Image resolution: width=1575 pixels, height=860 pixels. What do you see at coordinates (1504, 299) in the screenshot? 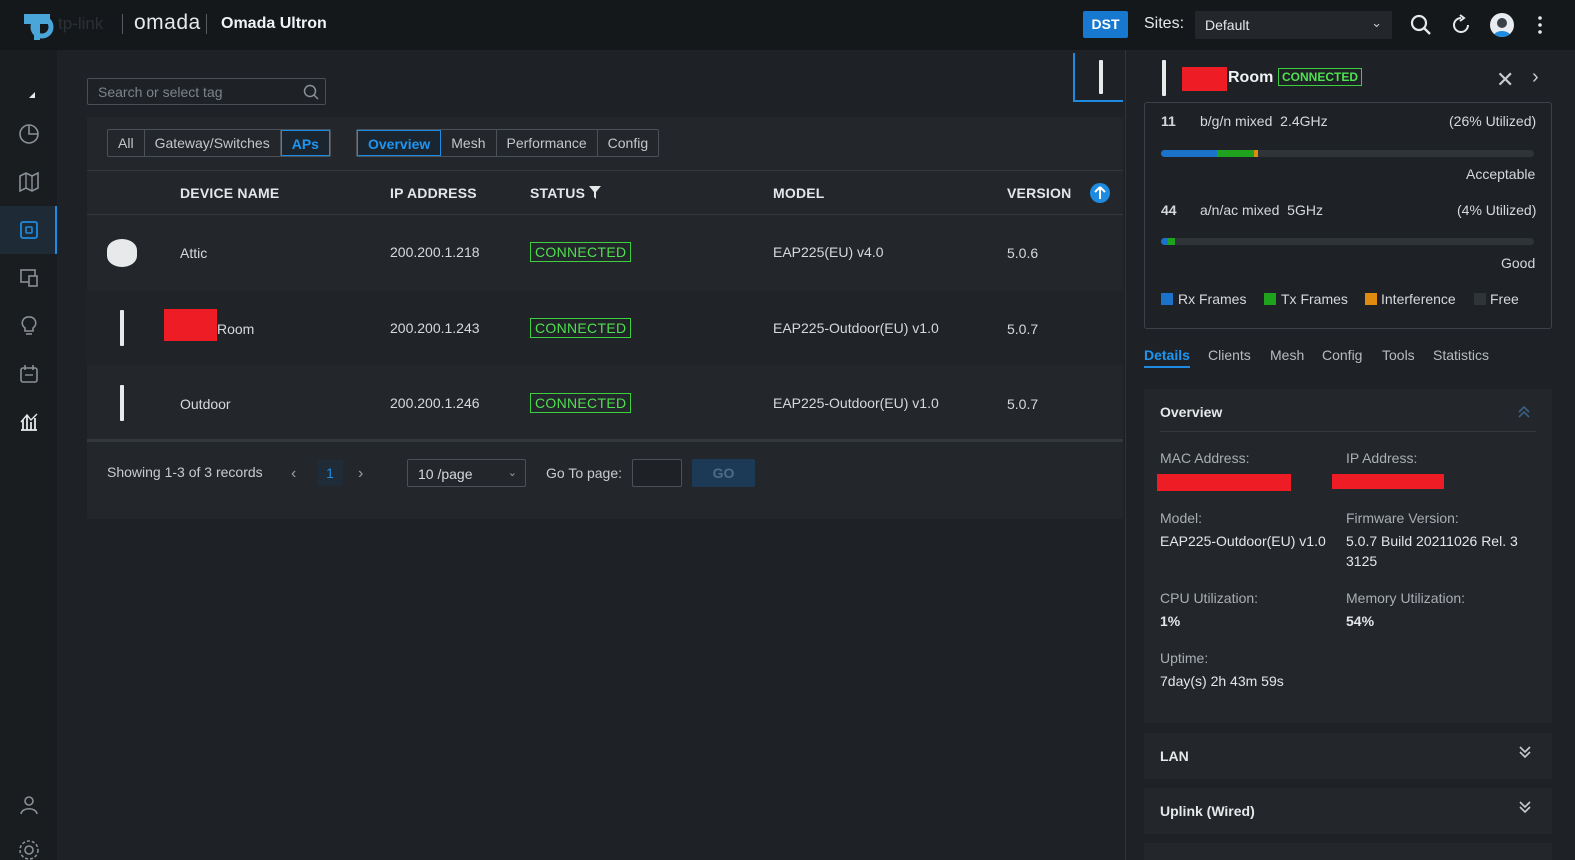
I see `legend-free: Free` at bounding box center [1504, 299].